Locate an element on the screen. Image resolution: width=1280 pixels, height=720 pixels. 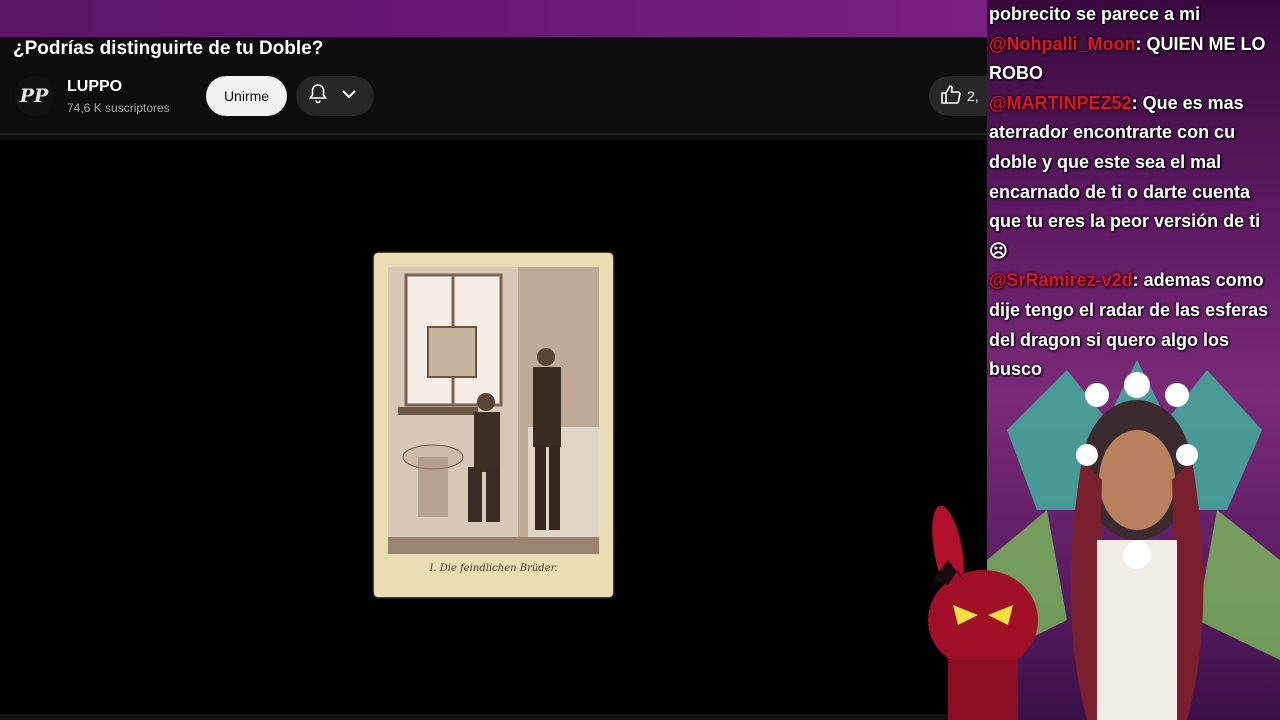
chat-message: @Nohpalli_Moon: QUIEN ME LO ROBO is located at coordinates (1134, 59).